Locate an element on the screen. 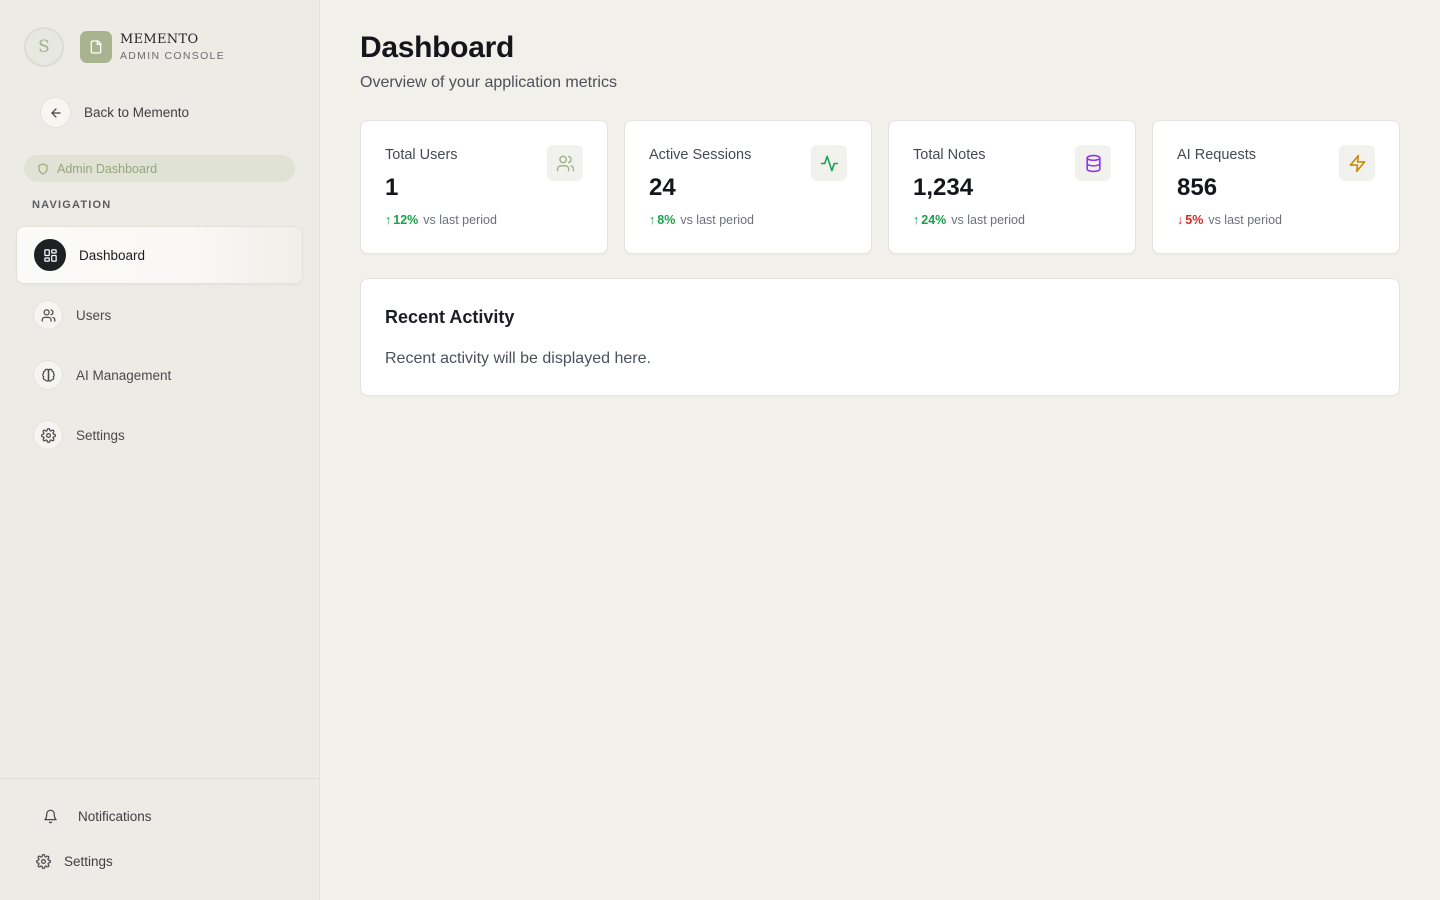  sidebar-item-dashboard: Dashboard is located at coordinates (159, 255).